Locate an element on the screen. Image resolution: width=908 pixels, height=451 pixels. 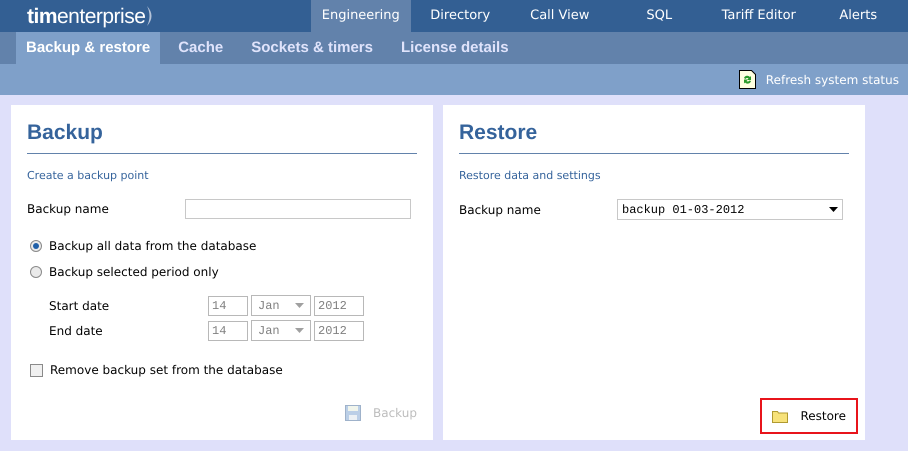
radio-label: Backup selected period only is located at coordinates (134, 272).